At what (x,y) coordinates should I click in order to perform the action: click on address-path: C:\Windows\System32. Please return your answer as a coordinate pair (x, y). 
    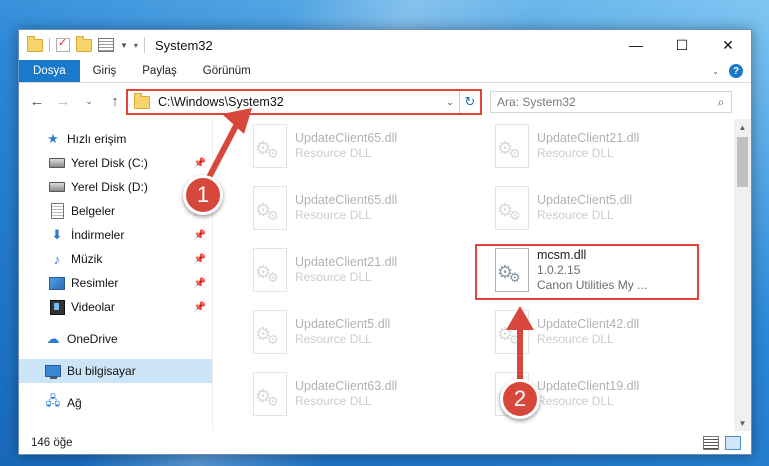
    Looking at the image, I should click on (299, 102).